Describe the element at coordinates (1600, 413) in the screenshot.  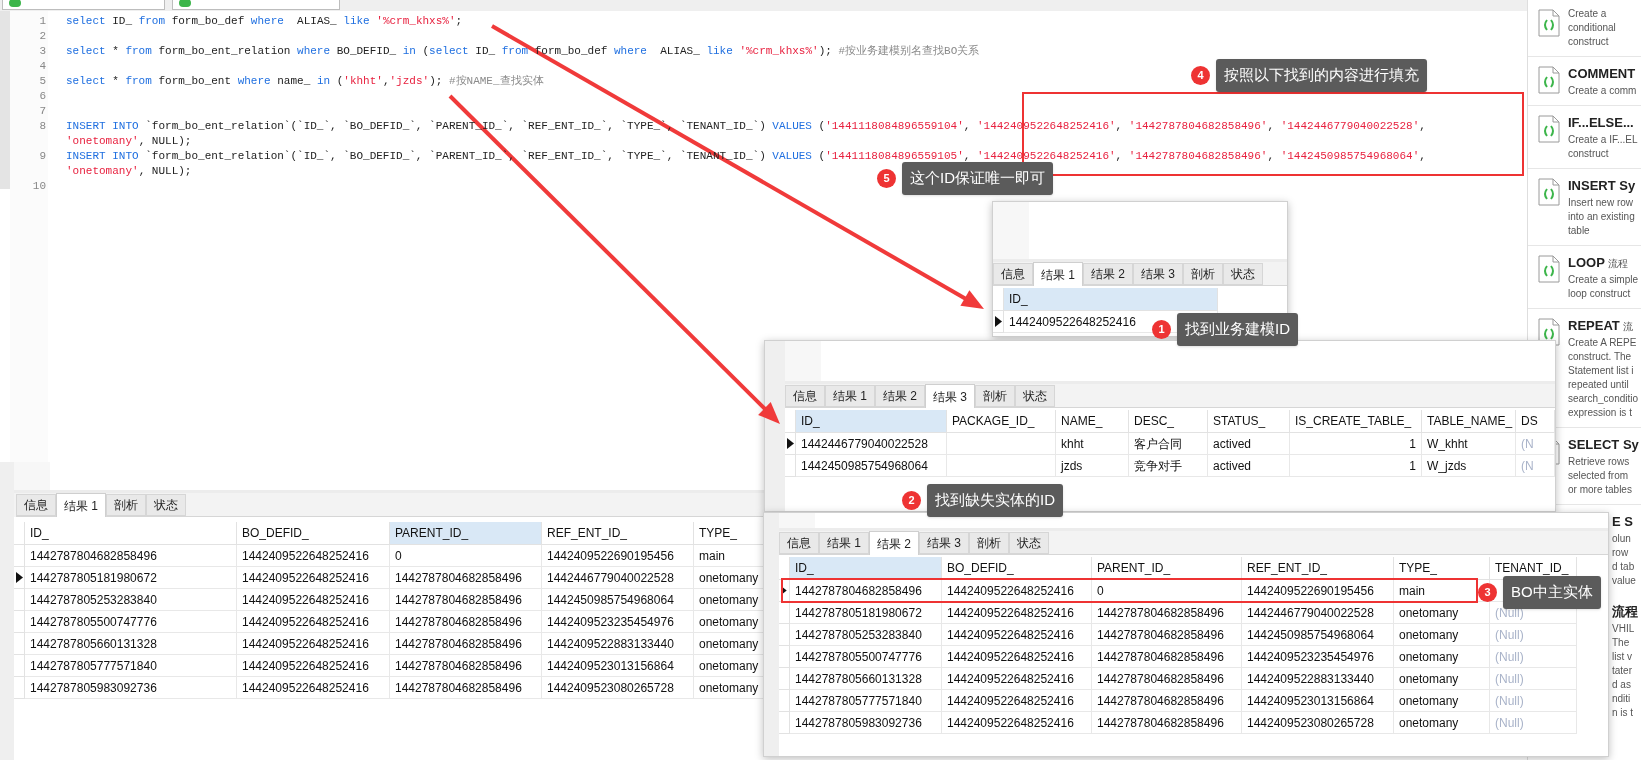
I see `snippet-description: expression is t` at that location.